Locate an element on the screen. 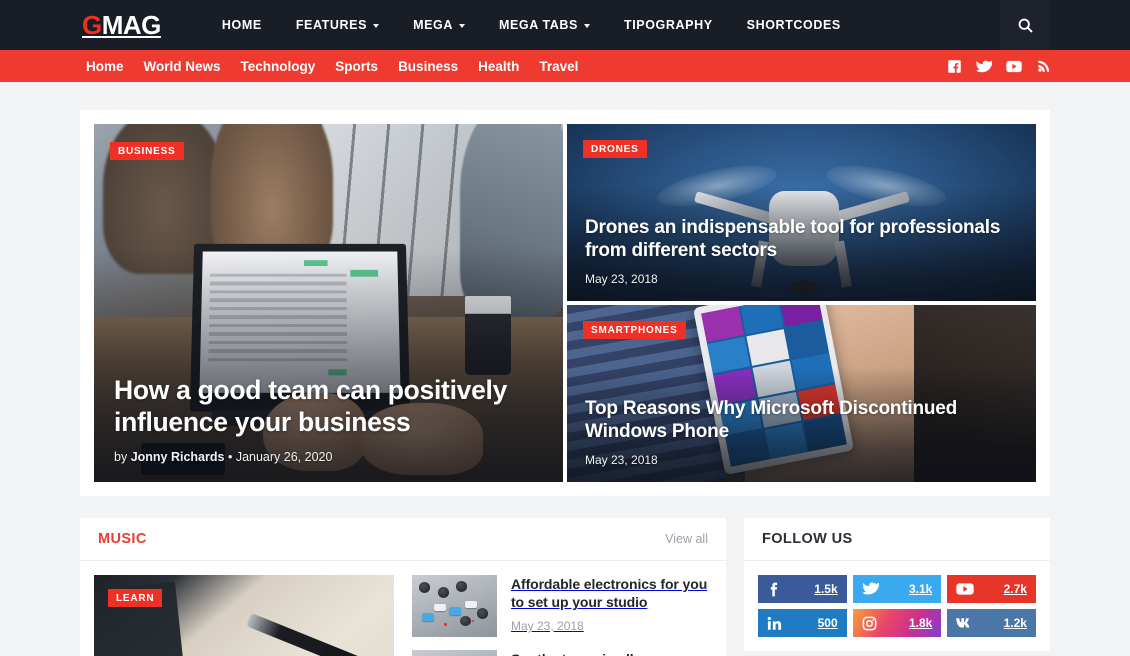 Image resolution: width=1130 pixels, height=656 pixels. hero-card-category-badge: SMARTPHONES is located at coordinates (634, 330).